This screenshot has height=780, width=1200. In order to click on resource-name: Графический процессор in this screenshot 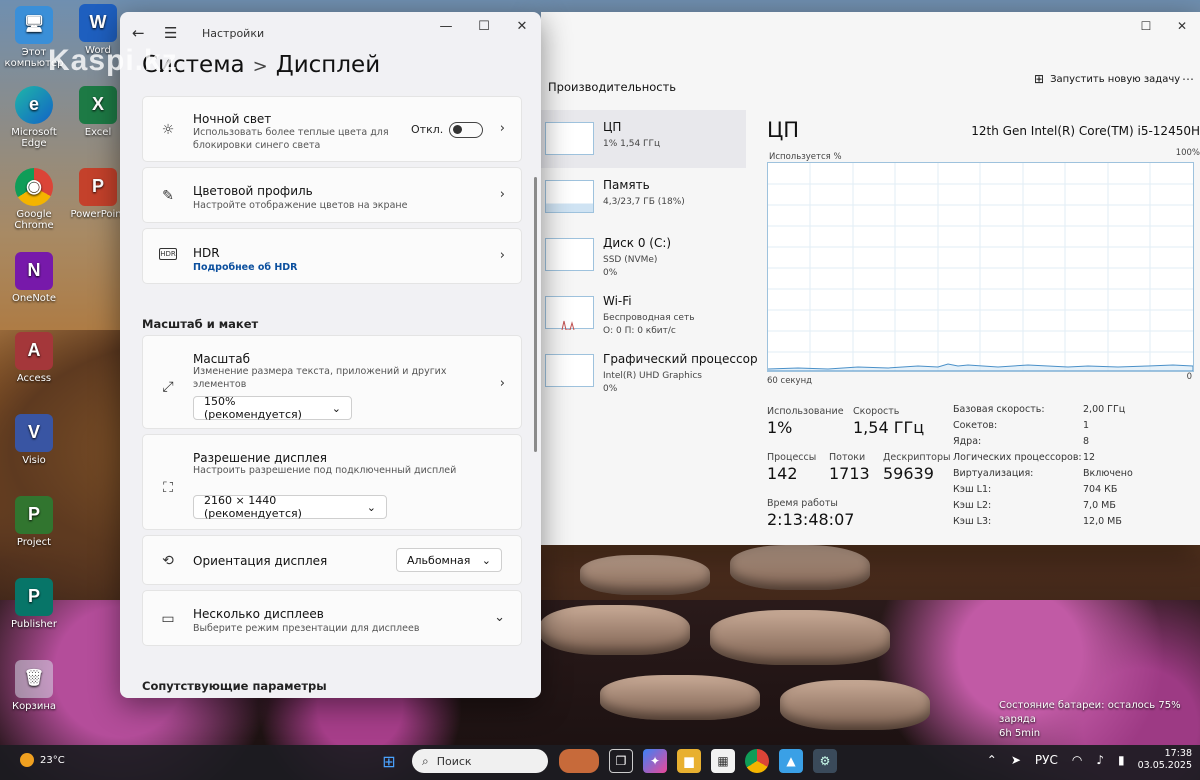, I will do `click(680, 359)`.